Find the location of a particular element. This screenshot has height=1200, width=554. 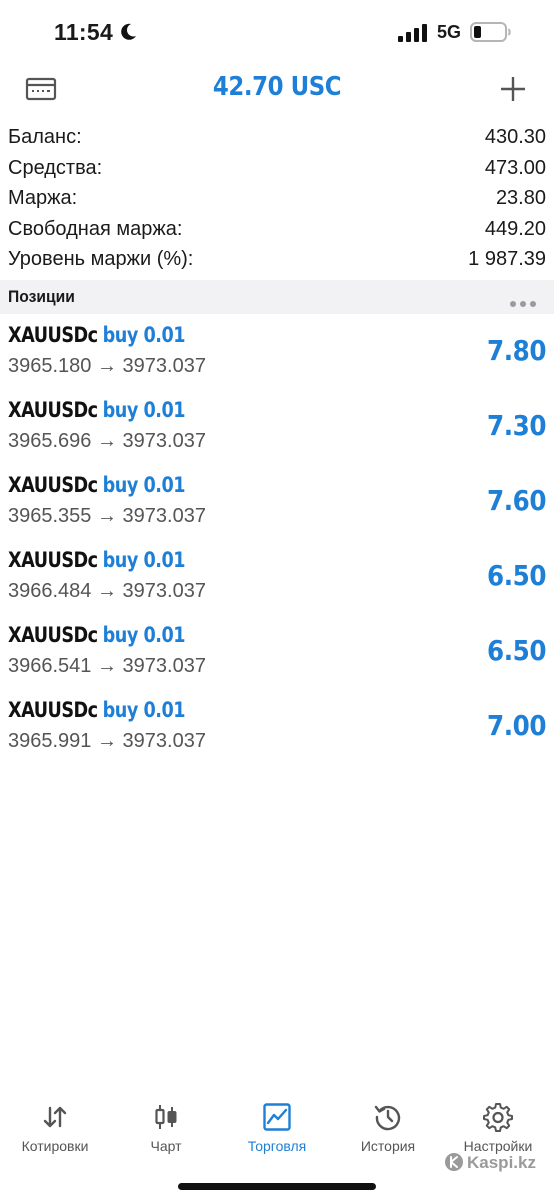

position-profit: 7.80 is located at coordinates (516, 350).